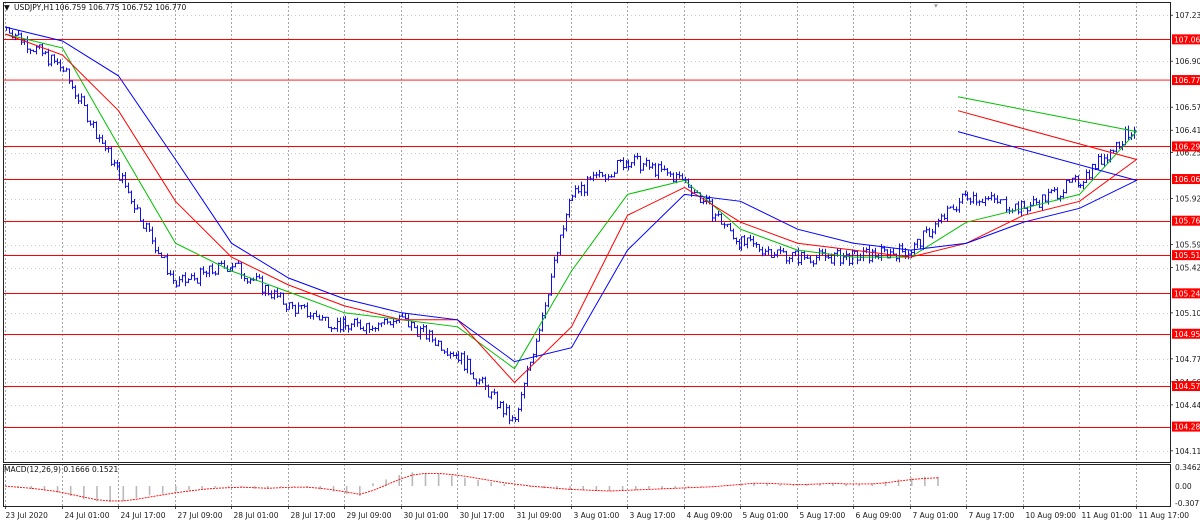 Image resolution: width=1200 pixels, height=525 pixels. Describe the element at coordinates (34, 7) in the screenshot. I see `symbol-label: USDJPY,H1` at that location.